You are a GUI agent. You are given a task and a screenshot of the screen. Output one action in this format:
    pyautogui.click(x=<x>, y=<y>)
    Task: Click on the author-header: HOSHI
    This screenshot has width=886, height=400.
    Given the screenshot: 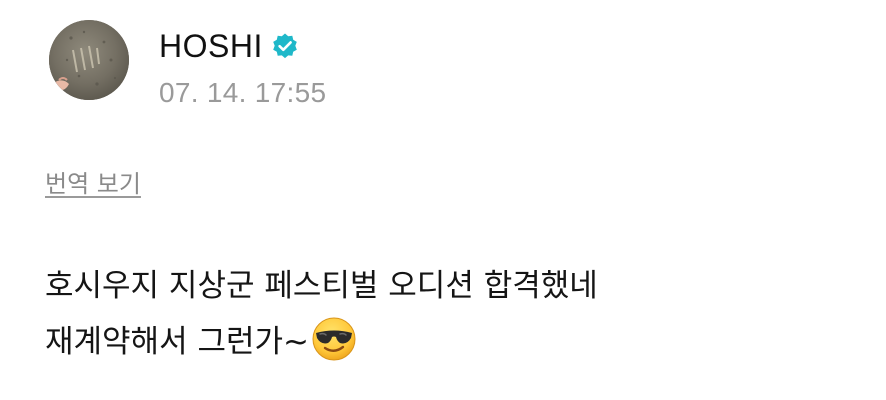 What is the action you would take?
    pyautogui.click(x=229, y=46)
    